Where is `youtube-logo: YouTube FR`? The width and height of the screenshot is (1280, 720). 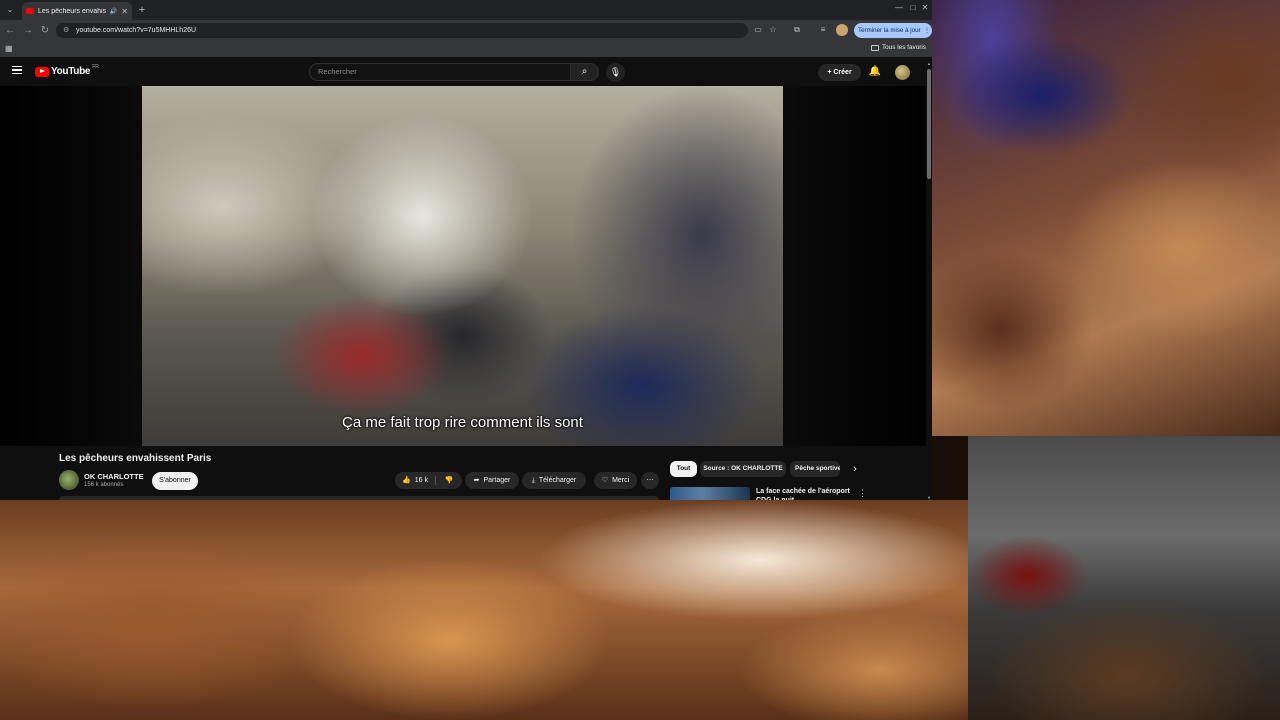
youtube-logo: YouTube FR is located at coordinates (67, 70).